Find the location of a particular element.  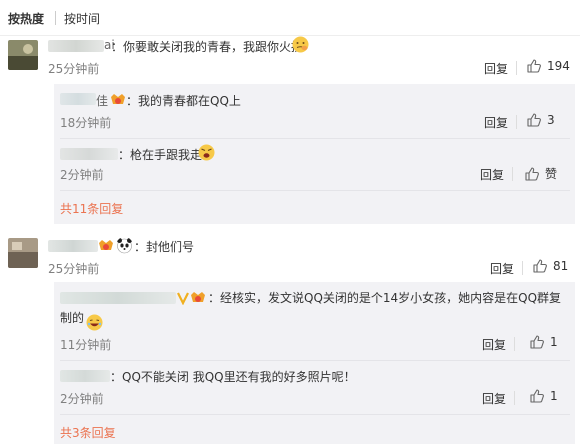

reply-text: ：经核实，发文说QQ关闭的是个14岁小女孩，她内容是在QQ群复制的 is located at coordinates (311, 308).